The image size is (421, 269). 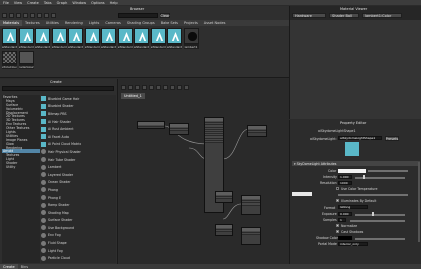 I want to click on resolution-field: 1000, so click(x=345, y=183).